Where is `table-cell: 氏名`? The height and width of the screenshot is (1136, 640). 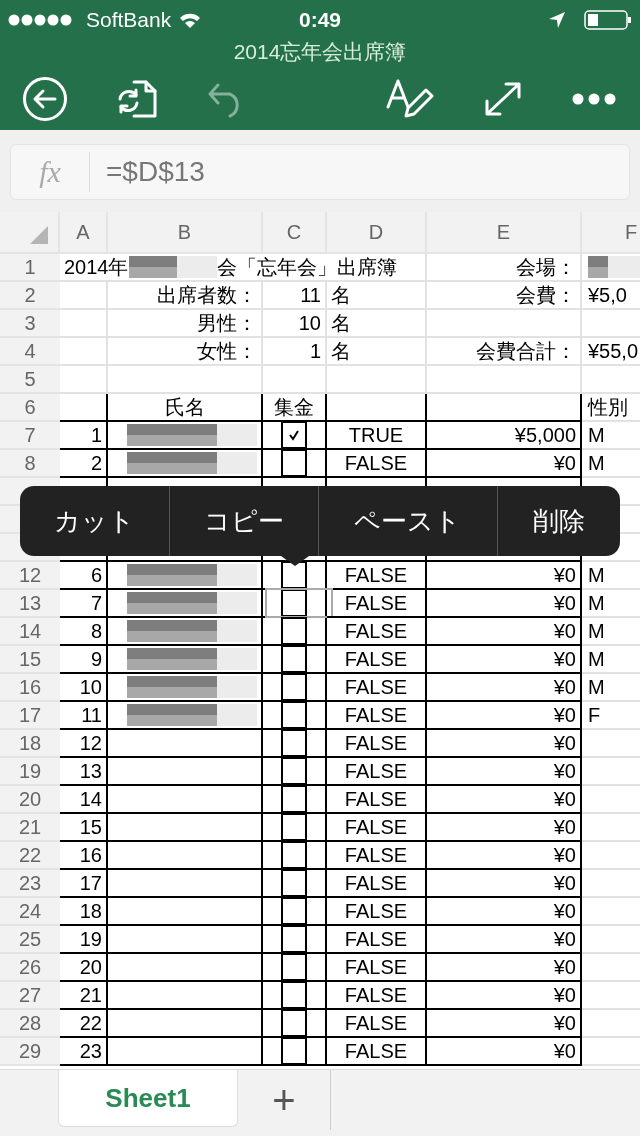 table-cell: 氏名 is located at coordinates (185, 408).